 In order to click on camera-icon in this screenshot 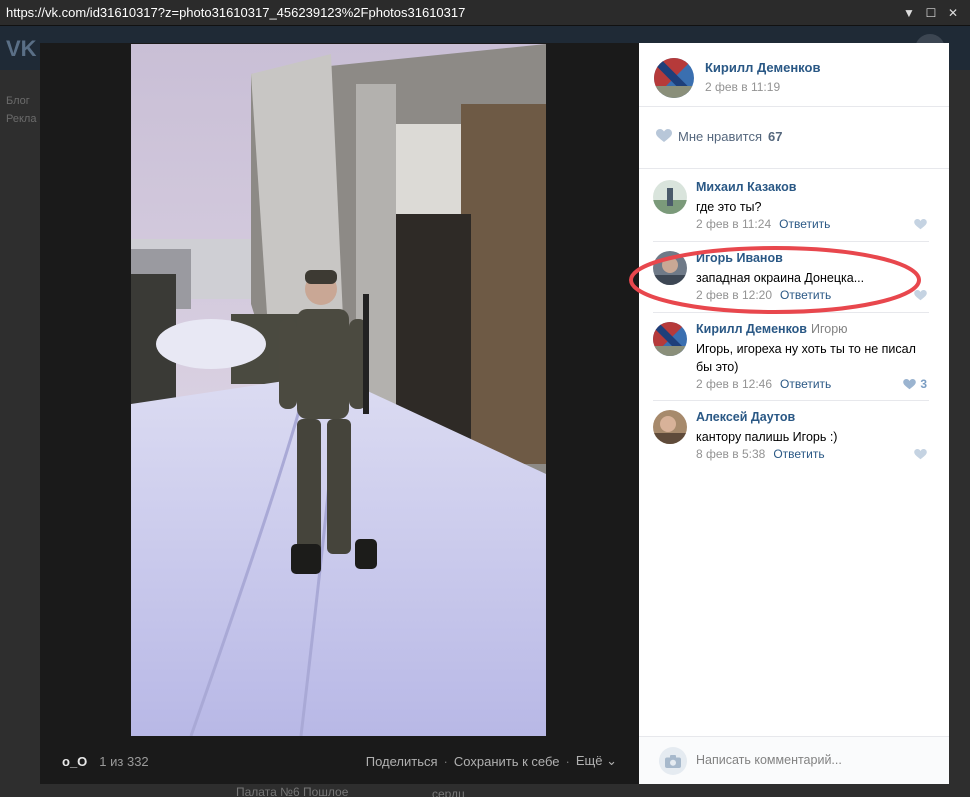, I will do `click(673, 761)`.